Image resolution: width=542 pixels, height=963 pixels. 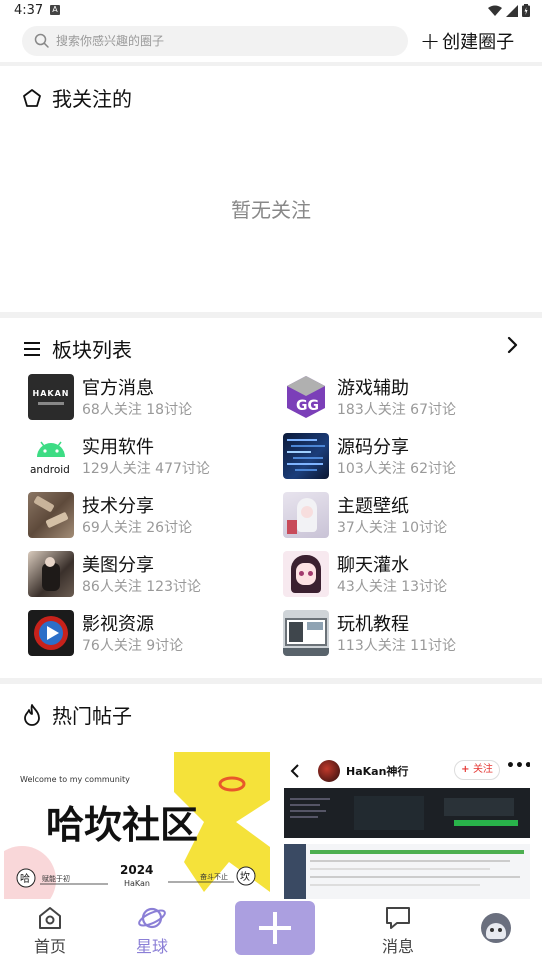 What do you see at coordinates (396, 646) in the screenshot?
I see `board-stats: 113人关注 11讨论` at bounding box center [396, 646].